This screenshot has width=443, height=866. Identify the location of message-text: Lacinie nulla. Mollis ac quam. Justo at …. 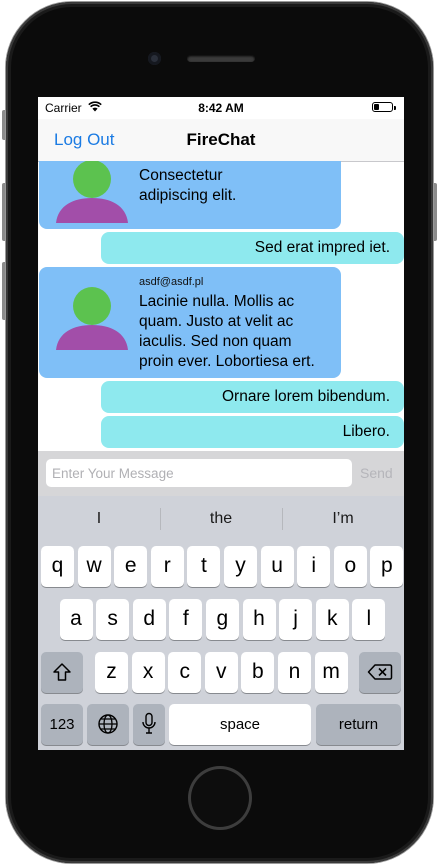
(227, 332).